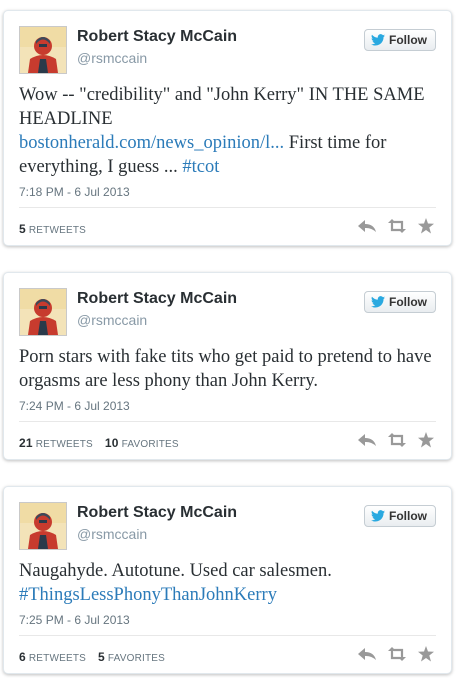 The width and height of the screenshot is (456, 678). Describe the element at coordinates (74, 620) in the screenshot. I see `tweet-timestamp: 7:25 PM - 6 Jul 2013` at that location.